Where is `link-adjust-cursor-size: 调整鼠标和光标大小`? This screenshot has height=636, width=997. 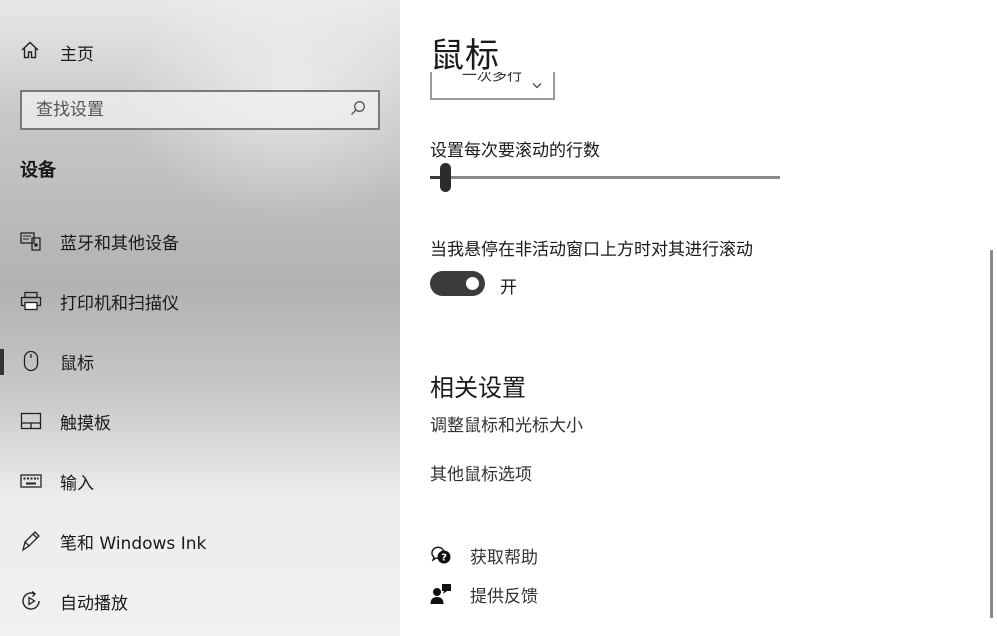 link-adjust-cursor-size: 调整鼠标和光标大小 is located at coordinates (506, 423).